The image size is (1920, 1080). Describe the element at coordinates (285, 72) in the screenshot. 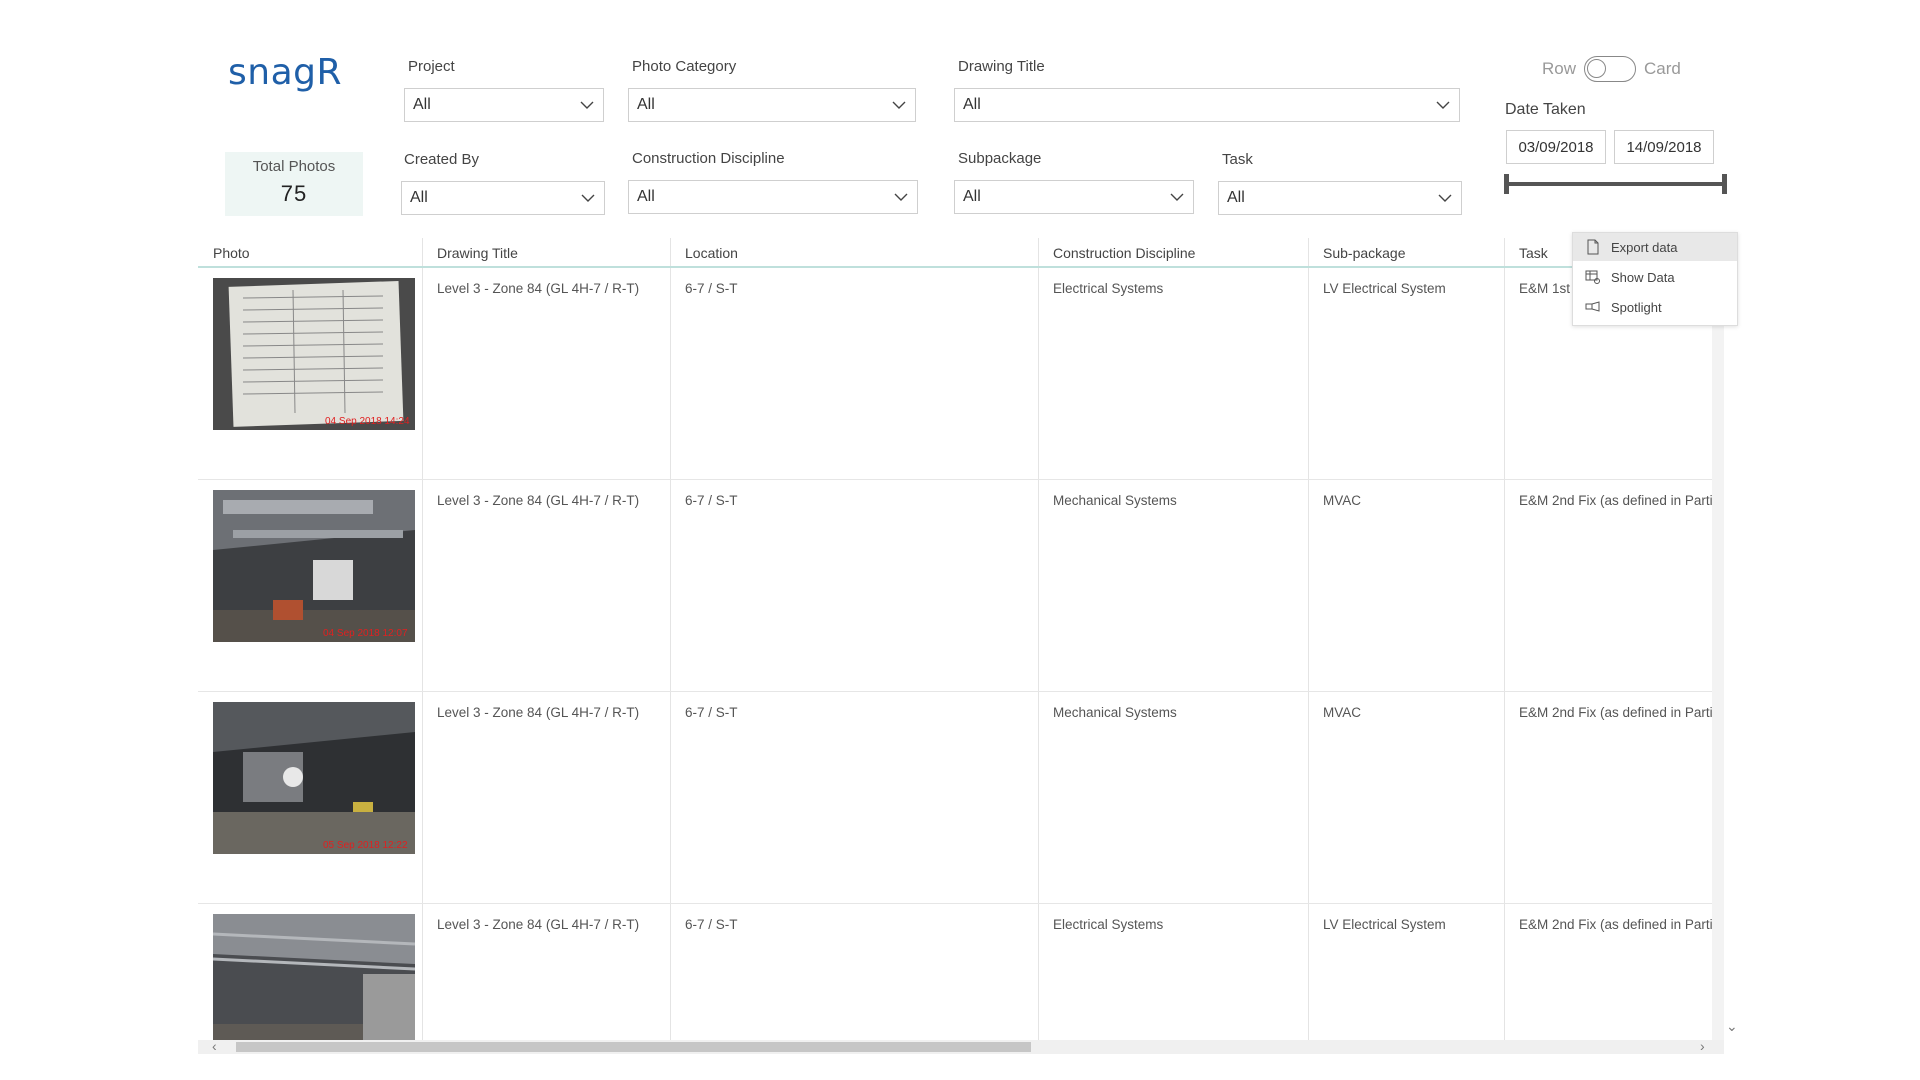

I see `snagr-logo: snagR` at that location.